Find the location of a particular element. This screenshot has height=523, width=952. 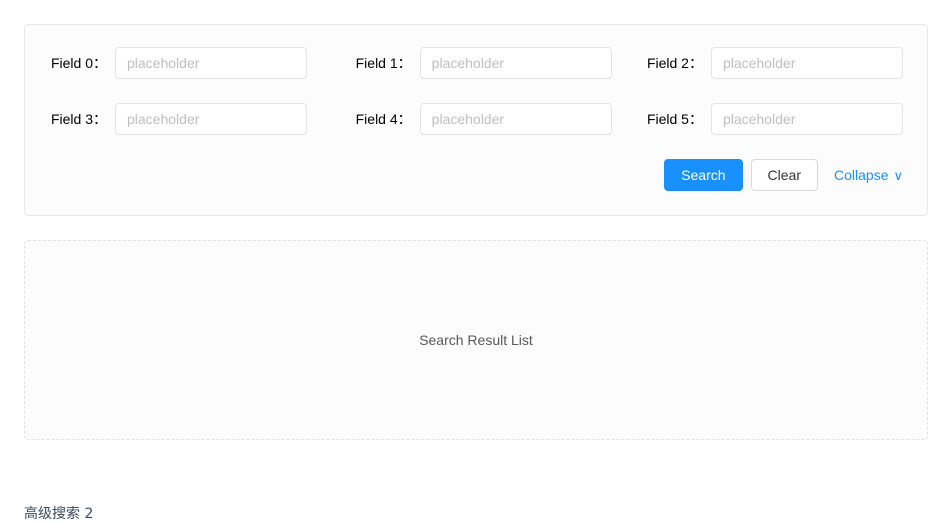

field-label-0: Field 0： is located at coordinates (78, 63).